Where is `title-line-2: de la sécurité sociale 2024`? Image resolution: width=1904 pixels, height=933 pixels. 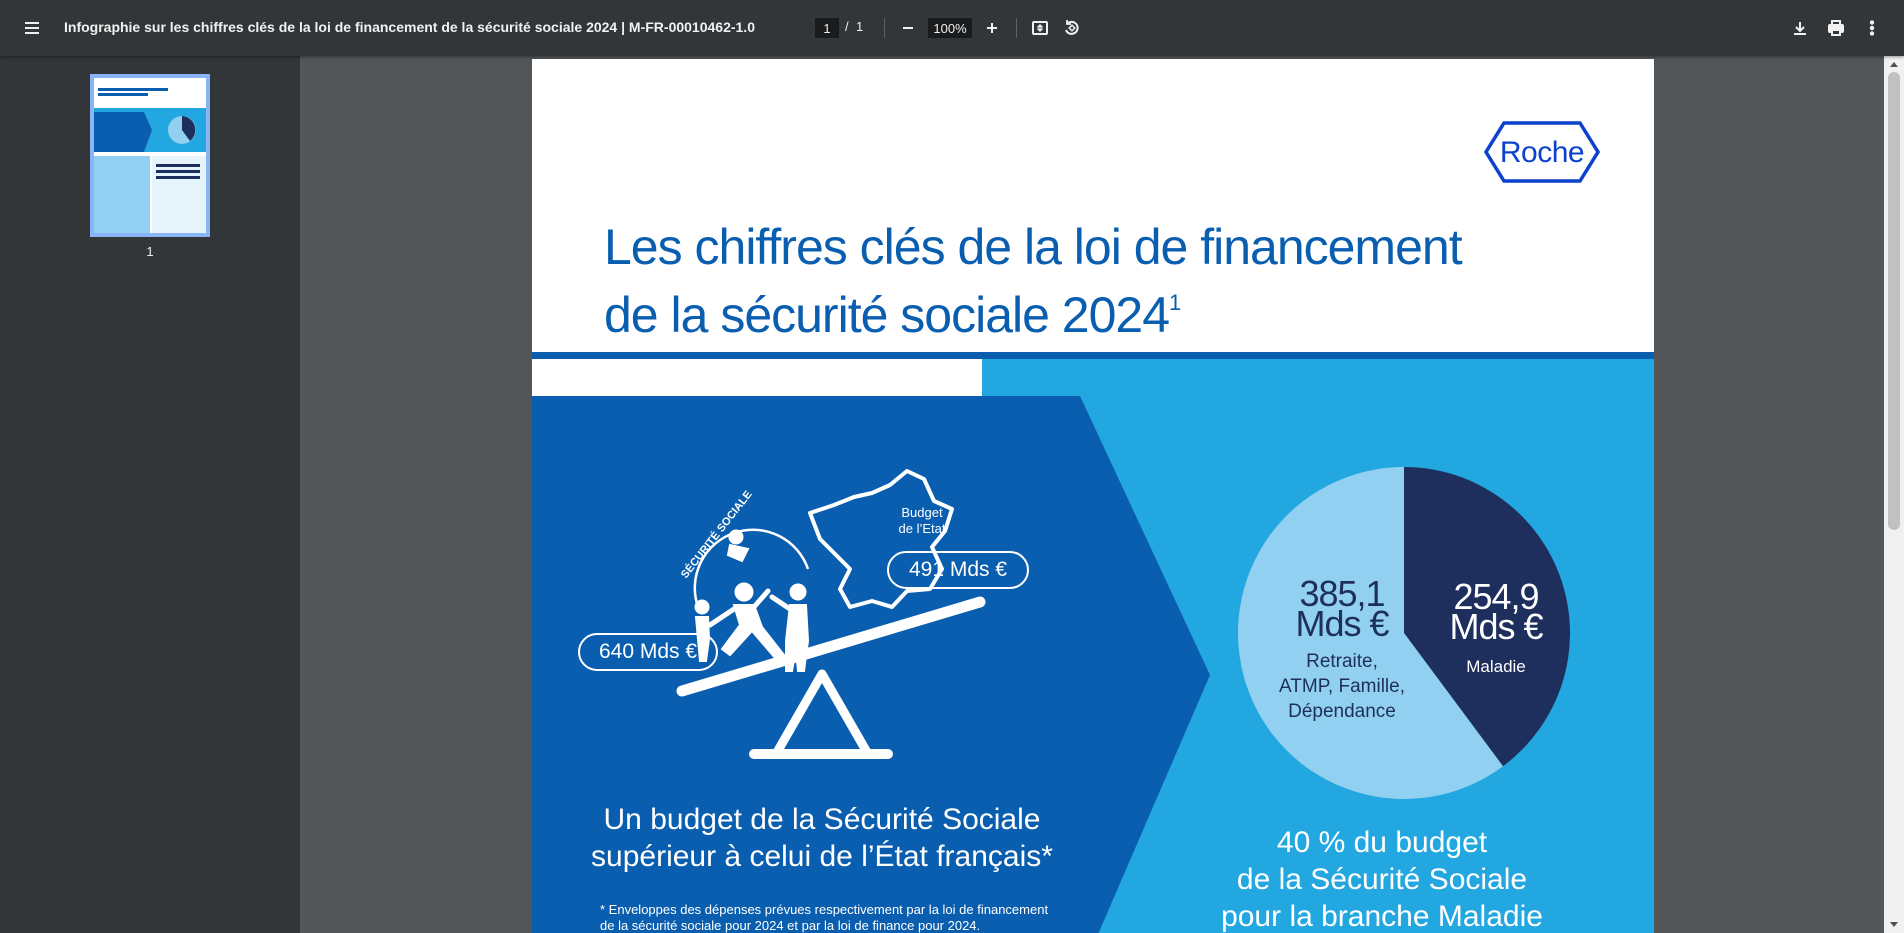
title-line-2: de la sécurité sociale 2024 is located at coordinates (887, 315).